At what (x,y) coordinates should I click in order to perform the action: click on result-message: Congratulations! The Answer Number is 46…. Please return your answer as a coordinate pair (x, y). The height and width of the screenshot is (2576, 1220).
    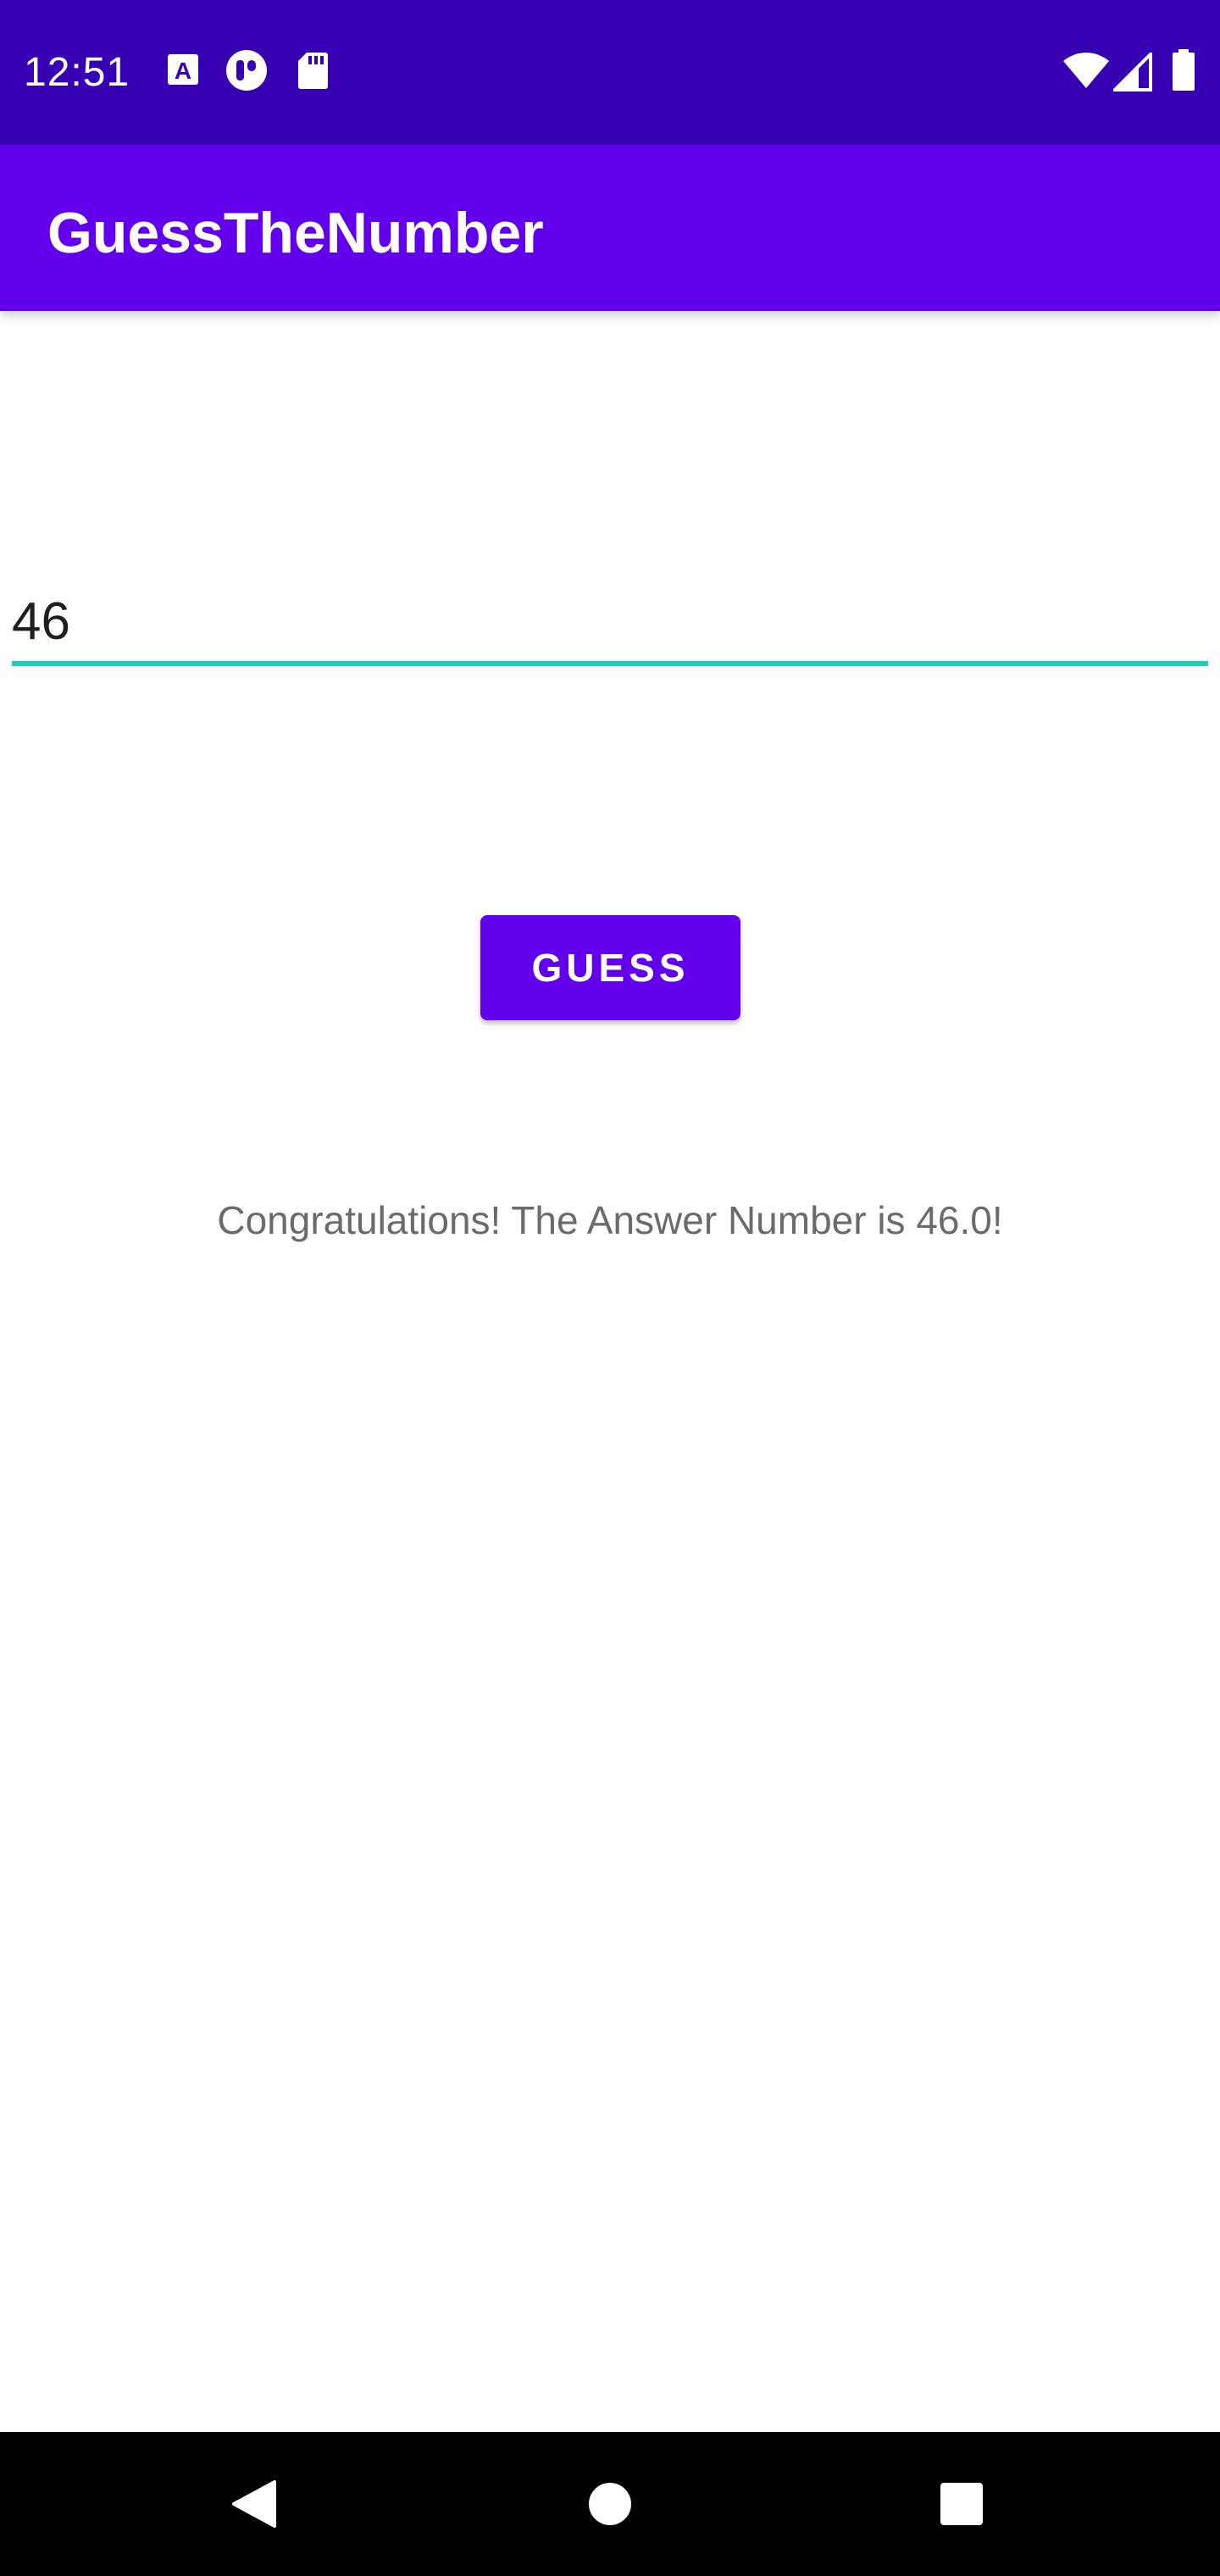
    Looking at the image, I should click on (610, 1220).